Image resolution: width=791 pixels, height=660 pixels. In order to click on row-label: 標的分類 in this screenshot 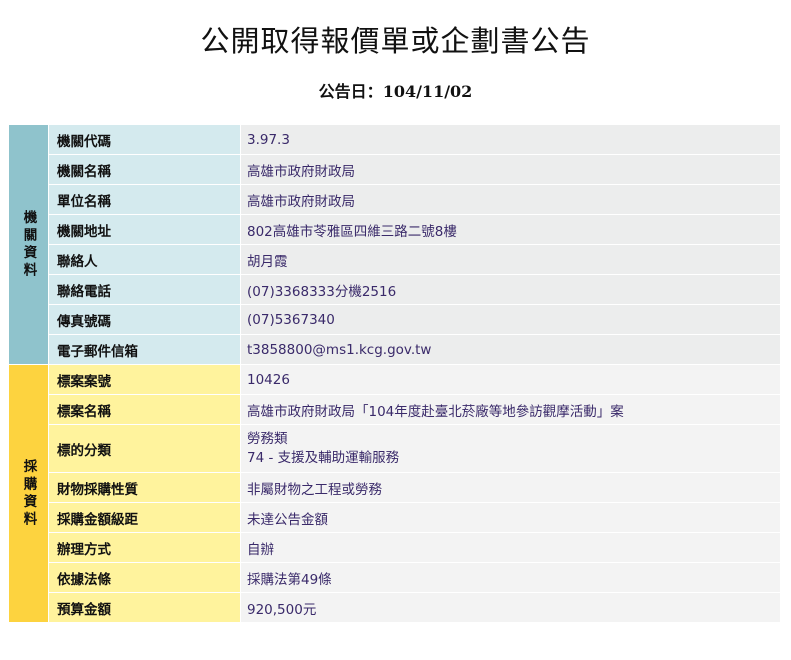, I will do `click(144, 448)`.